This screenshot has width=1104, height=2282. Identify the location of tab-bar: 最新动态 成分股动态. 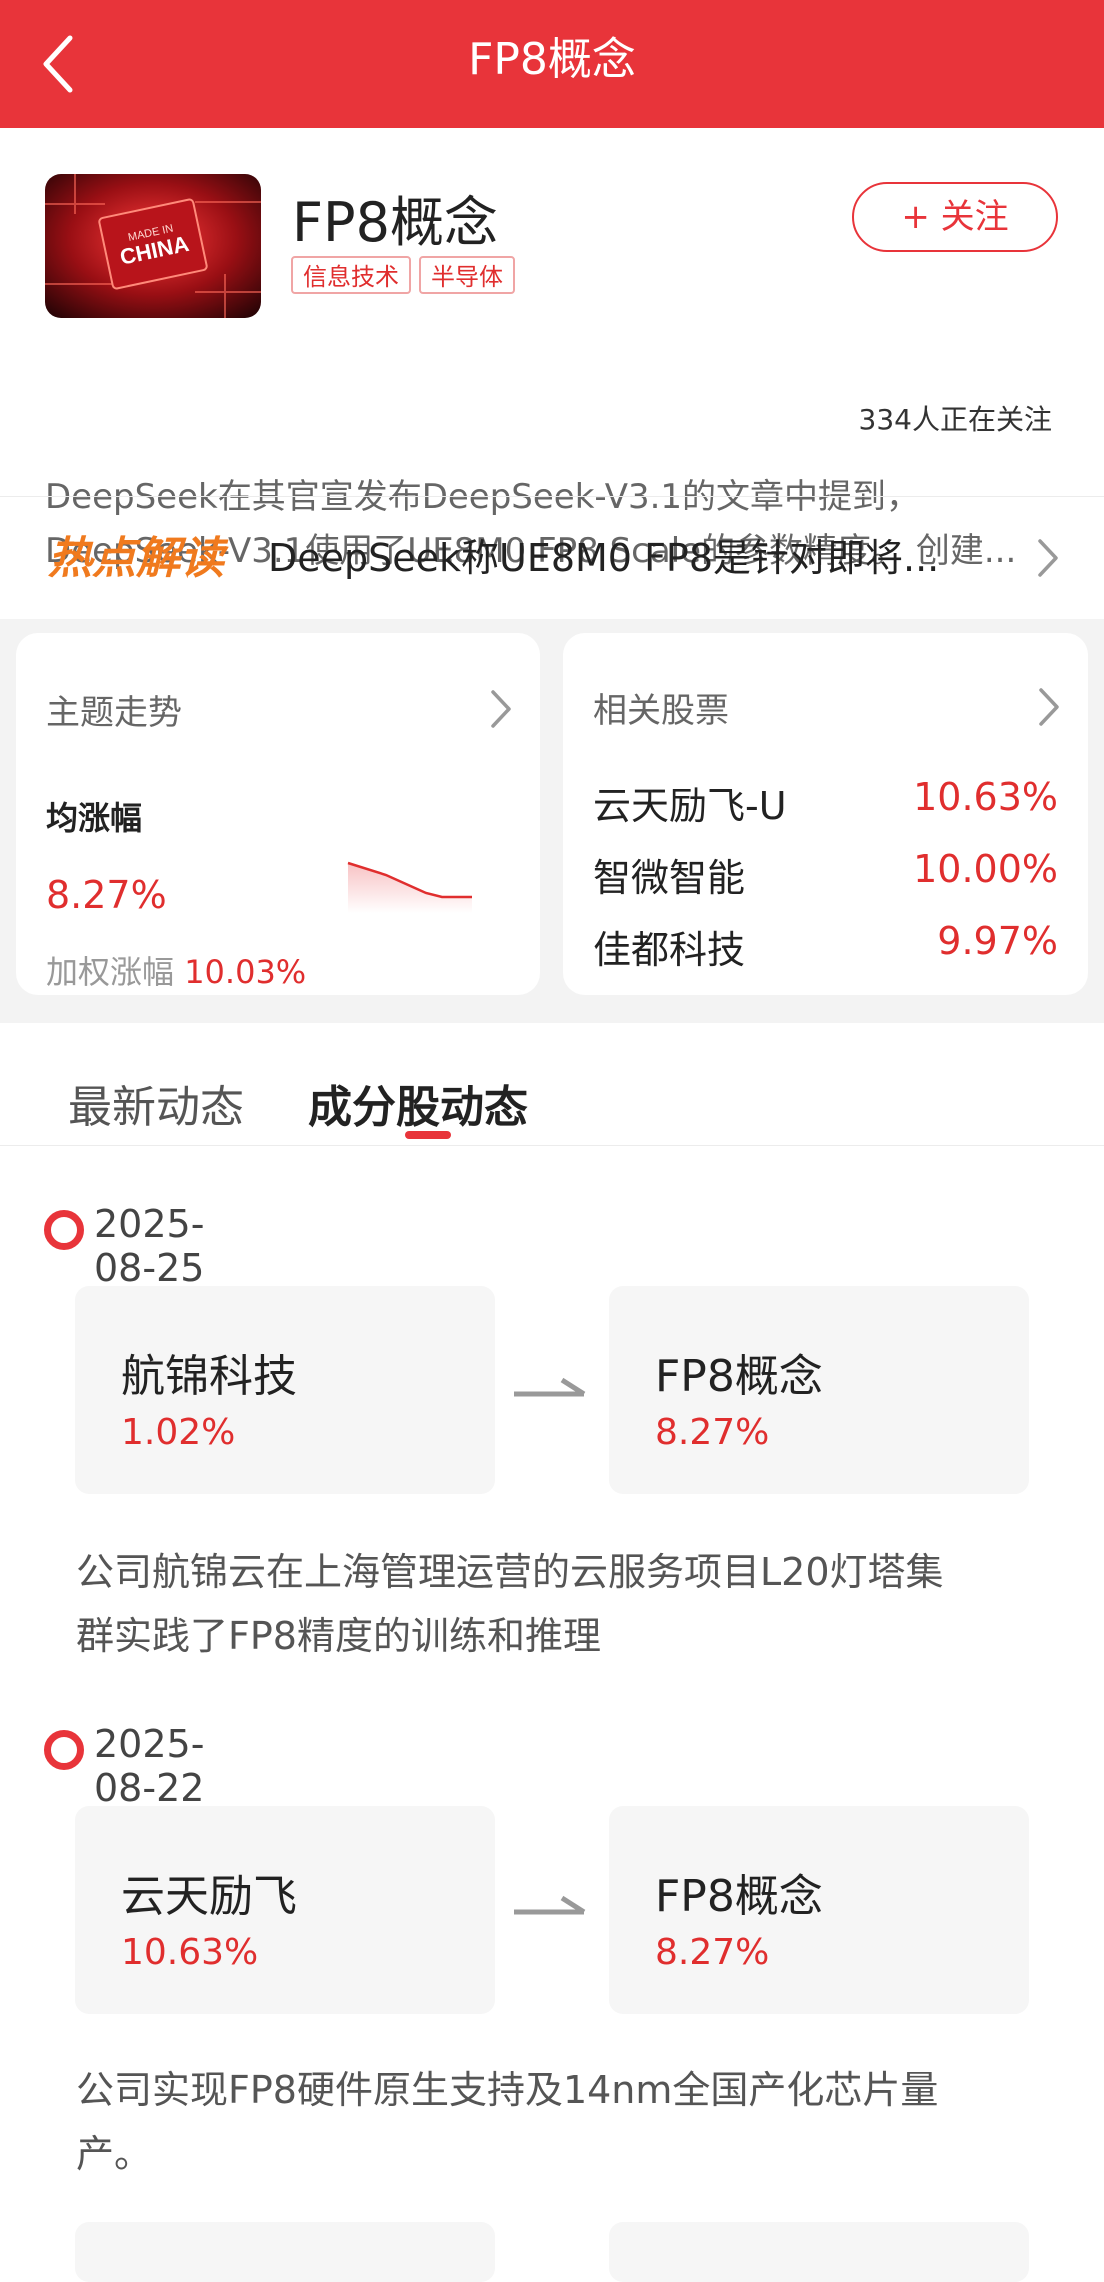
(552, 1084).